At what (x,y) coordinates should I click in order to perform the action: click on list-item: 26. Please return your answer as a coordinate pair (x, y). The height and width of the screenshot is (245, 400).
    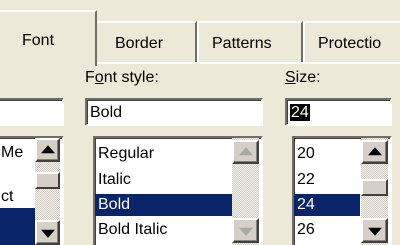
    Looking at the image, I should click on (327, 230).